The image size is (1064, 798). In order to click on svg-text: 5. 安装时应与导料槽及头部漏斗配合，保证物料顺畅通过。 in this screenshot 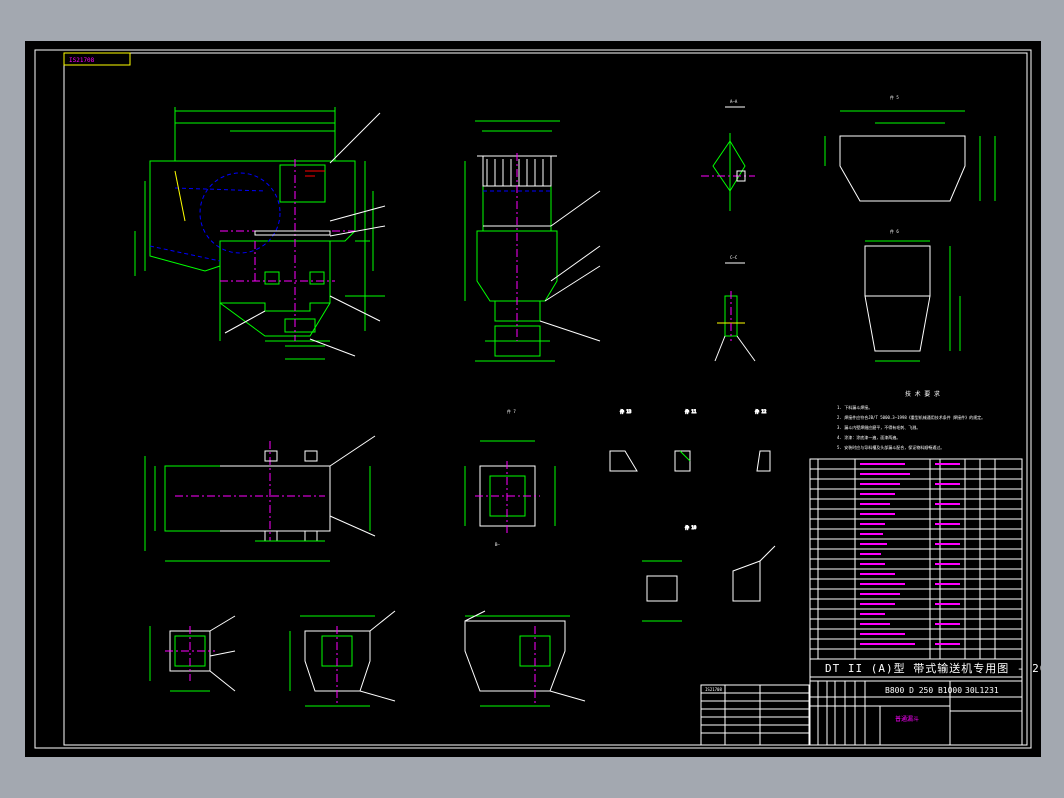, I will do `click(890, 447)`.